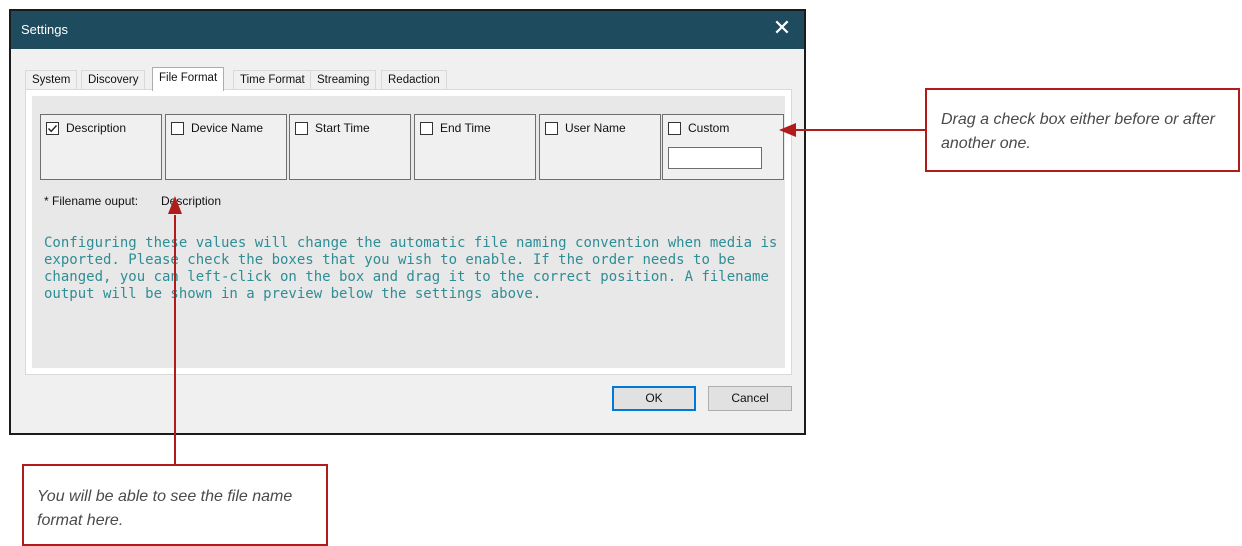 The height and width of the screenshot is (546, 1242). Describe the element at coordinates (113, 80) in the screenshot. I see `tab-discovery: Discovery` at that location.